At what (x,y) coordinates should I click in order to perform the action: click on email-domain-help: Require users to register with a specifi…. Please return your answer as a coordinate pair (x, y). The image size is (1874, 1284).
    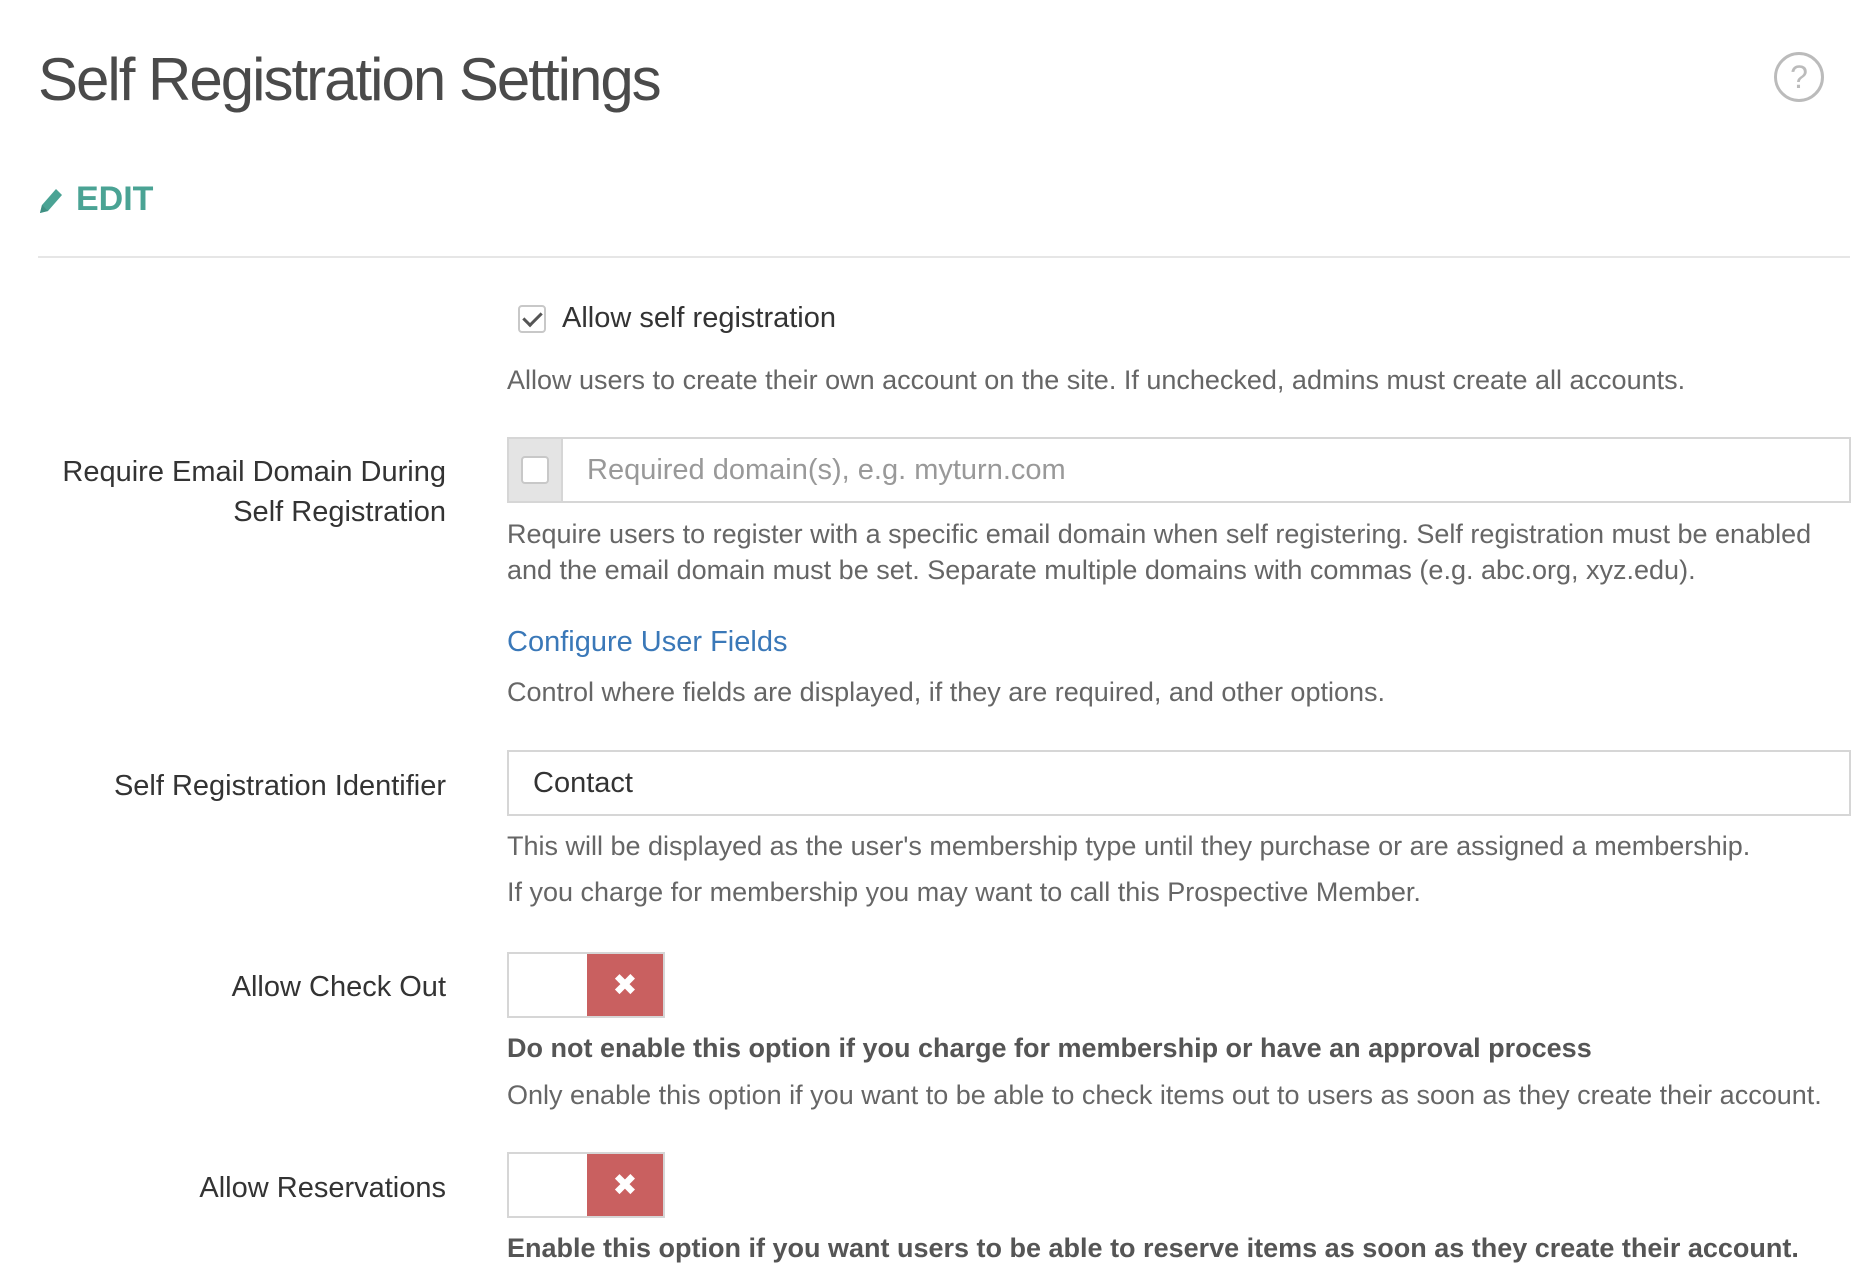
    Looking at the image, I should click on (1159, 552).